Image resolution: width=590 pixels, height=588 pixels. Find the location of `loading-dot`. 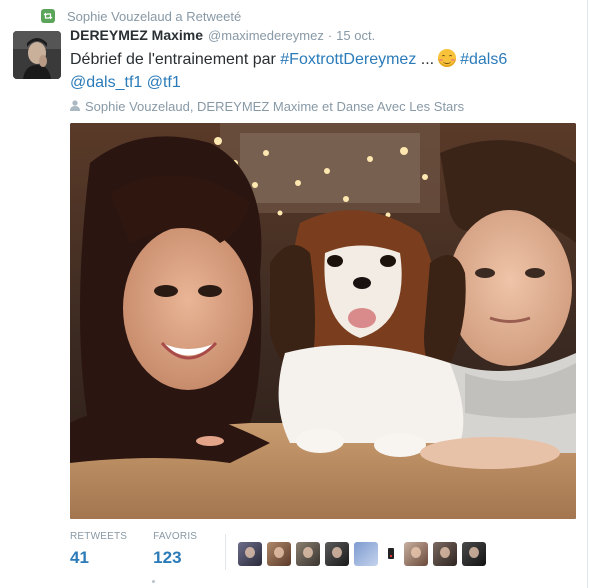

loading-dot is located at coordinates (153, 581).